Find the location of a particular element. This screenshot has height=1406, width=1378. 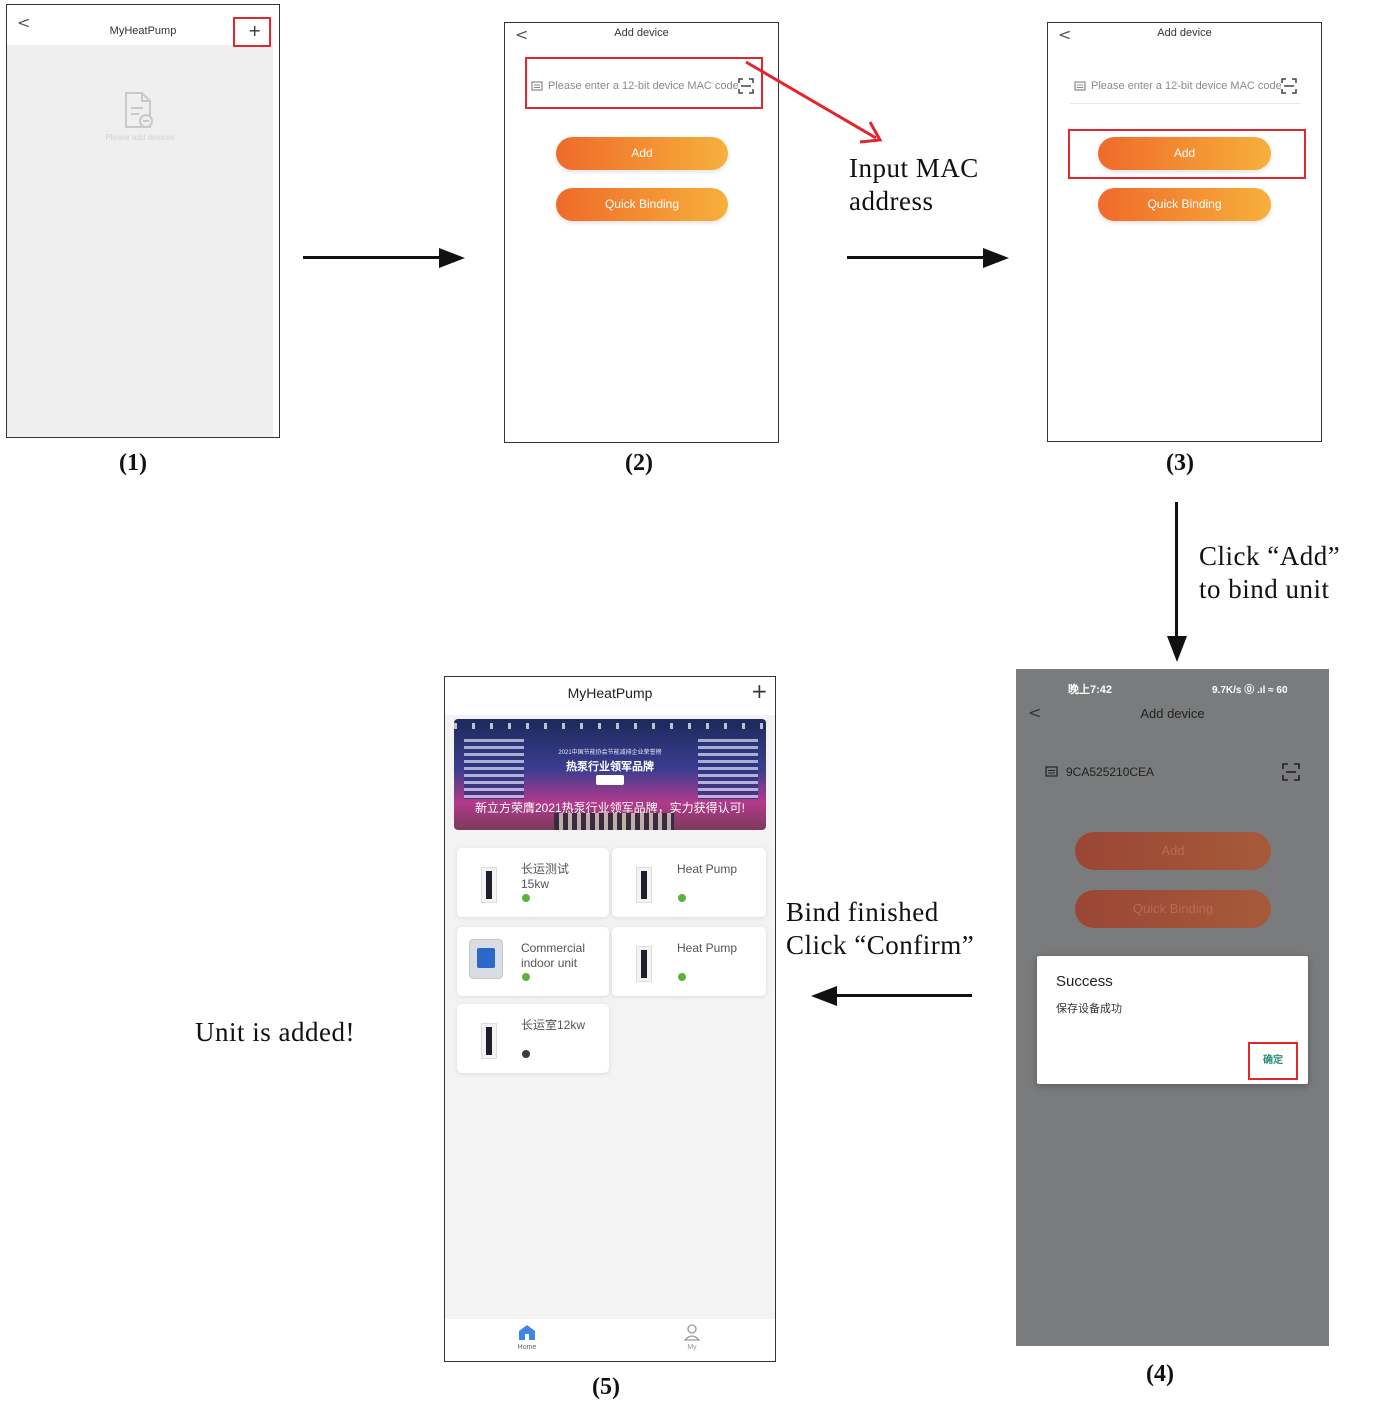

input-underline is located at coordinates (1185, 103).